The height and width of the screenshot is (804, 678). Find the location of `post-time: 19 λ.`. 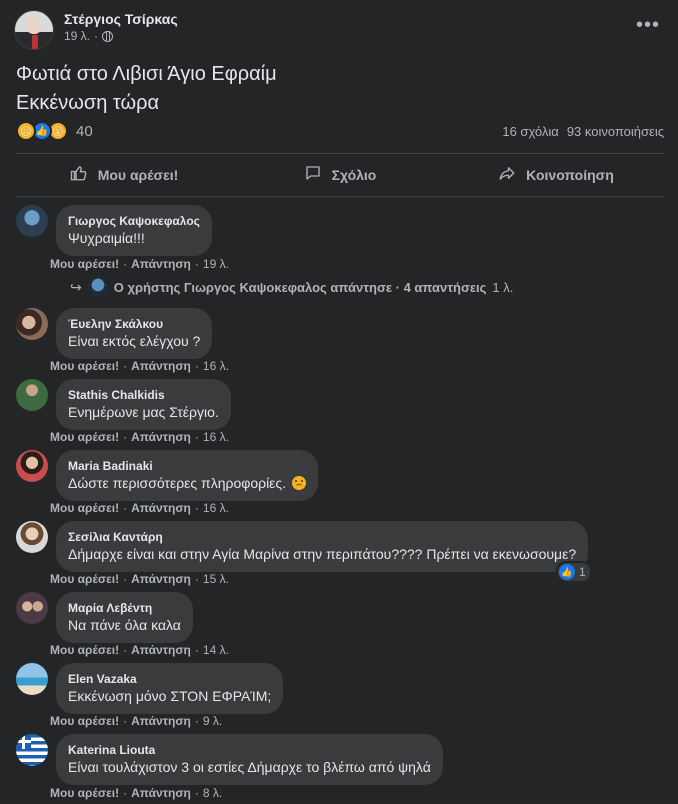

post-time: 19 λ. is located at coordinates (77, 36).